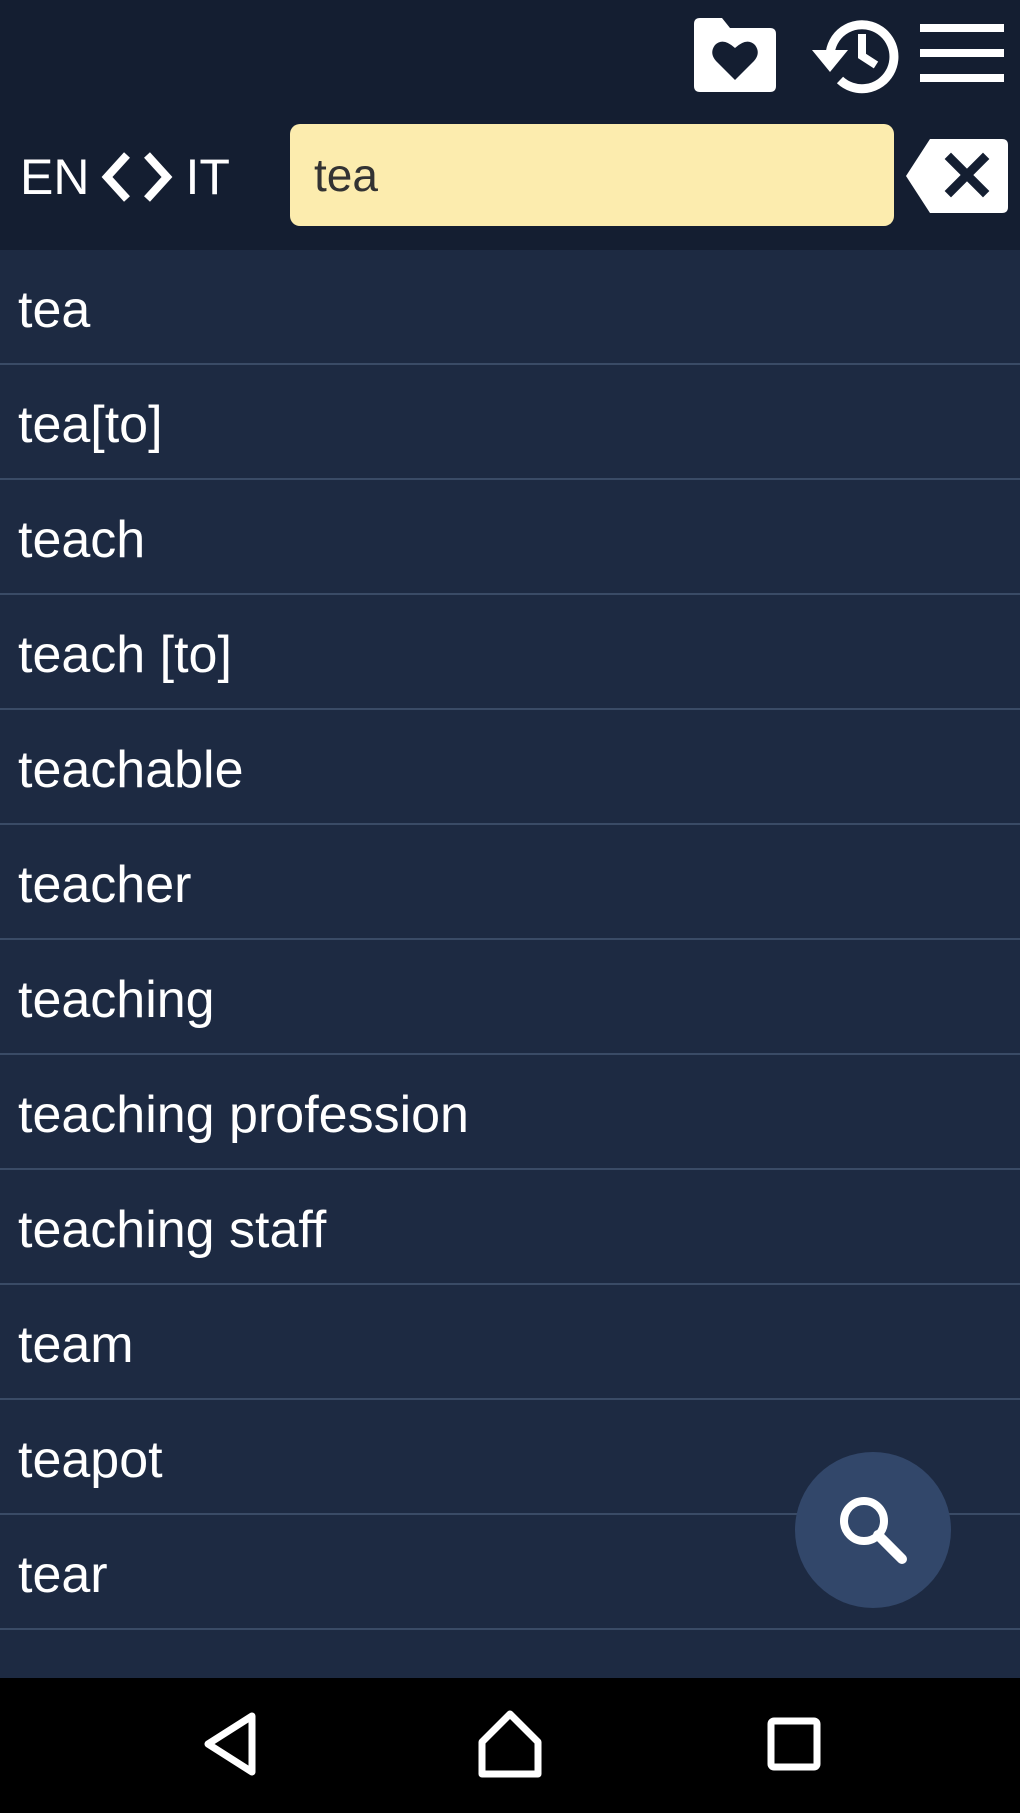 The image size is (1020, 1813). I want to click on search-fab-button, so click(873, 1530).